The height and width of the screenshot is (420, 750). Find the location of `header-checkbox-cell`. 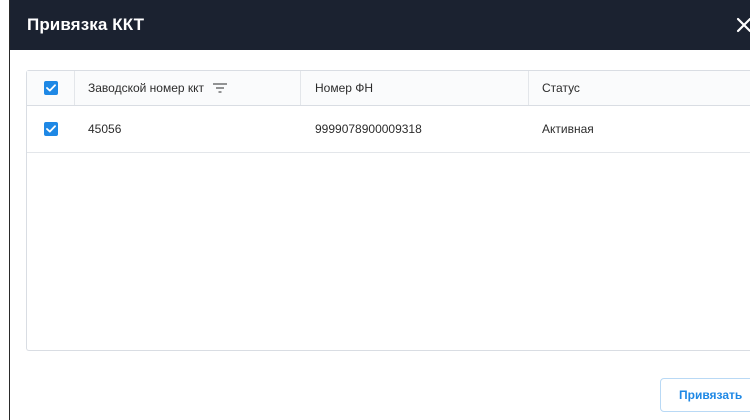

header-checkbox-cell is located at coordinates (51, 88).